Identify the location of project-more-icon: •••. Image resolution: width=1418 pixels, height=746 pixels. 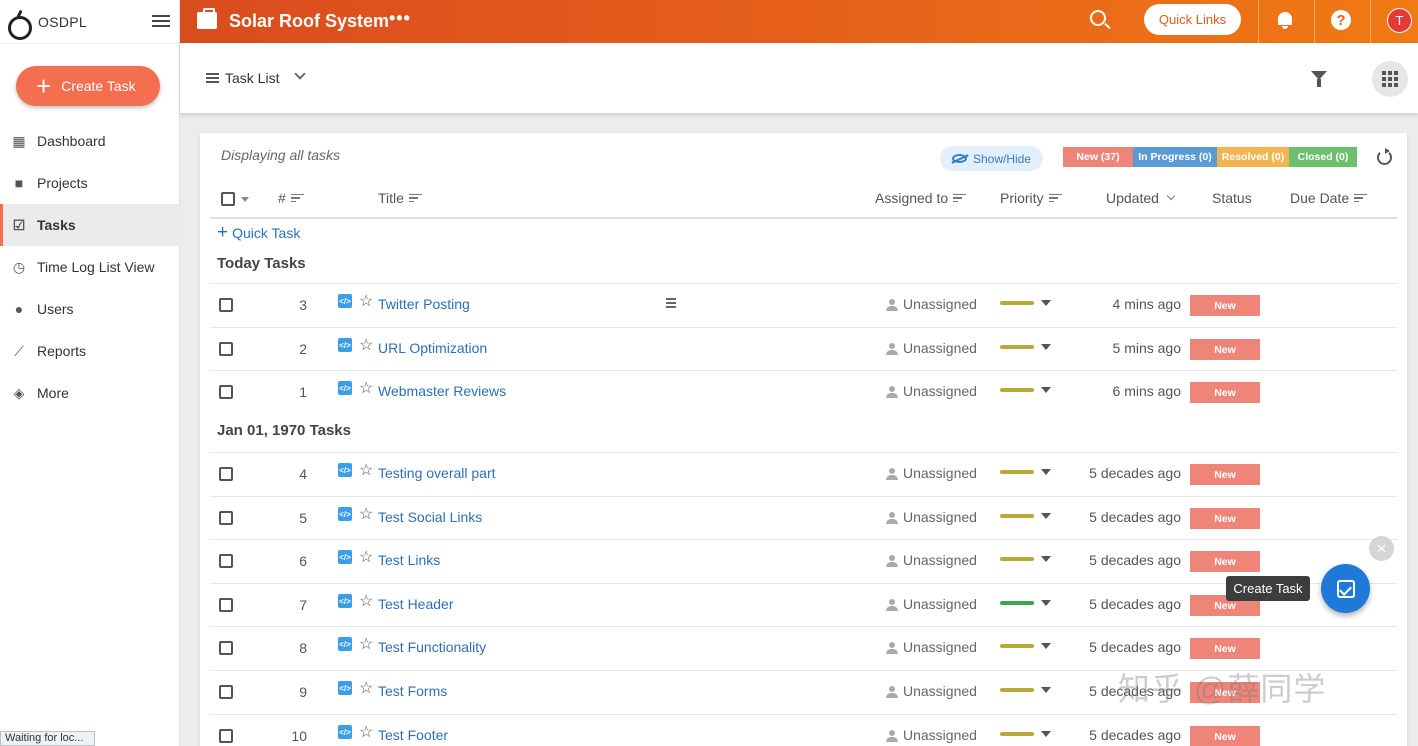
(400, 18).